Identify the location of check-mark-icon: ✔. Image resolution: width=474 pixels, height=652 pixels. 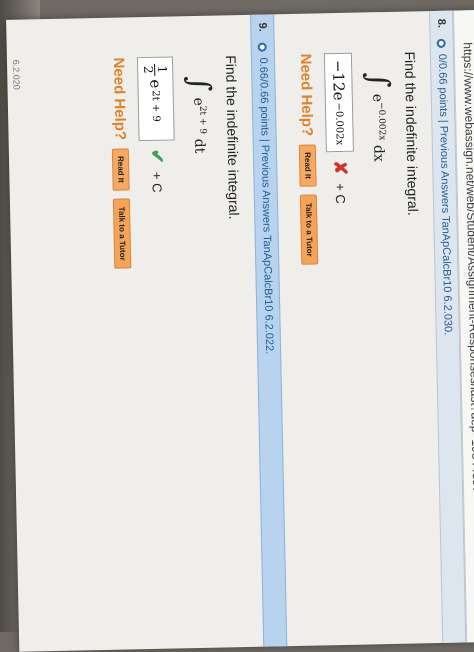
(157, 156).